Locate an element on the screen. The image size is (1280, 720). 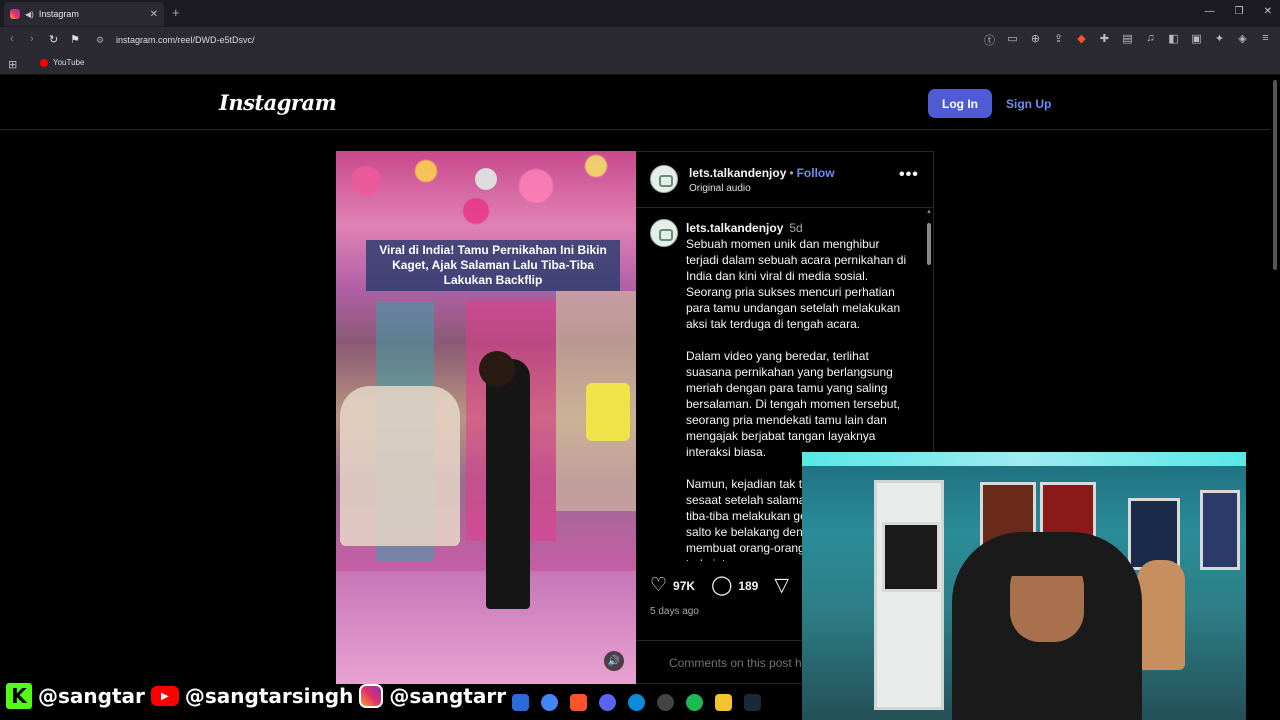
video-watermark-logo is located at coordinates (486, 179).